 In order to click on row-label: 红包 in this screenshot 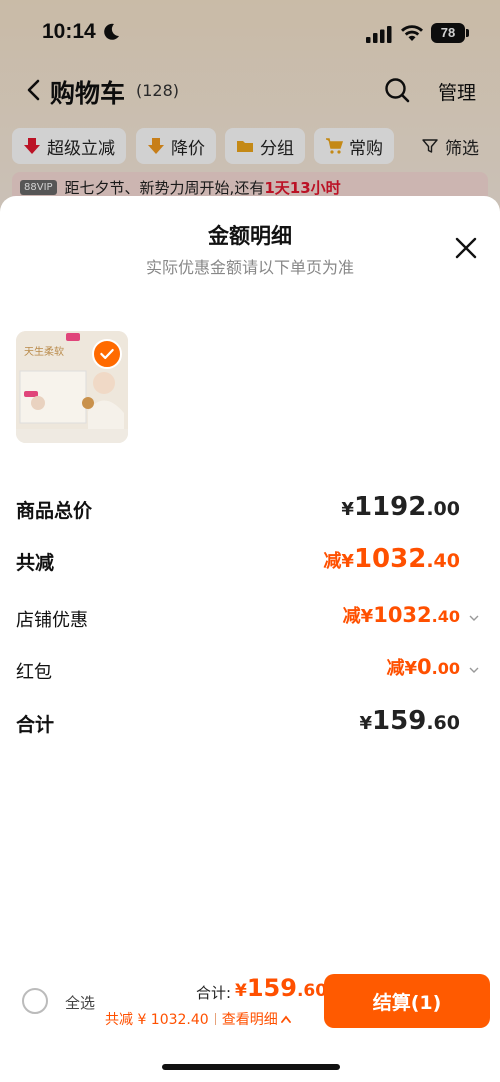, I will do `click(34, 672)`.